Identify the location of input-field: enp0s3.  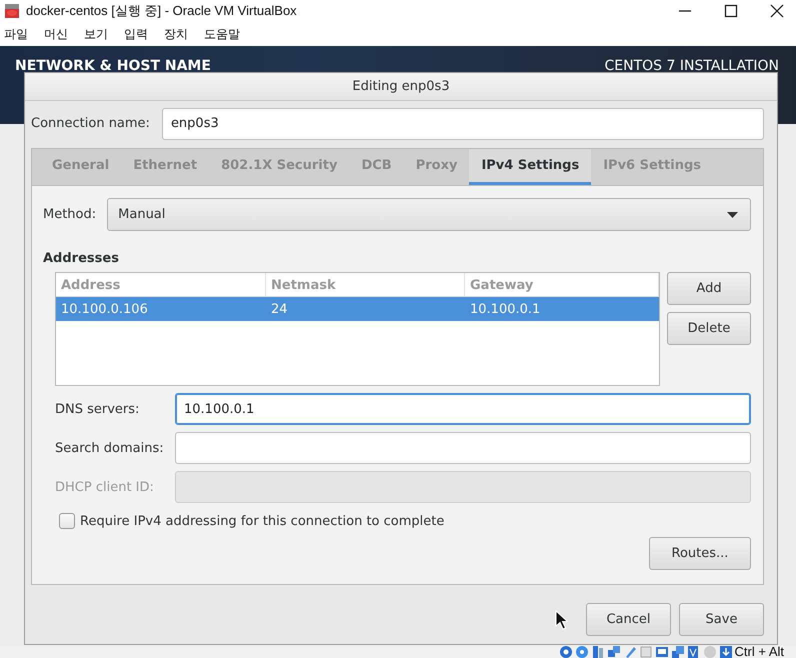
(463, 124).